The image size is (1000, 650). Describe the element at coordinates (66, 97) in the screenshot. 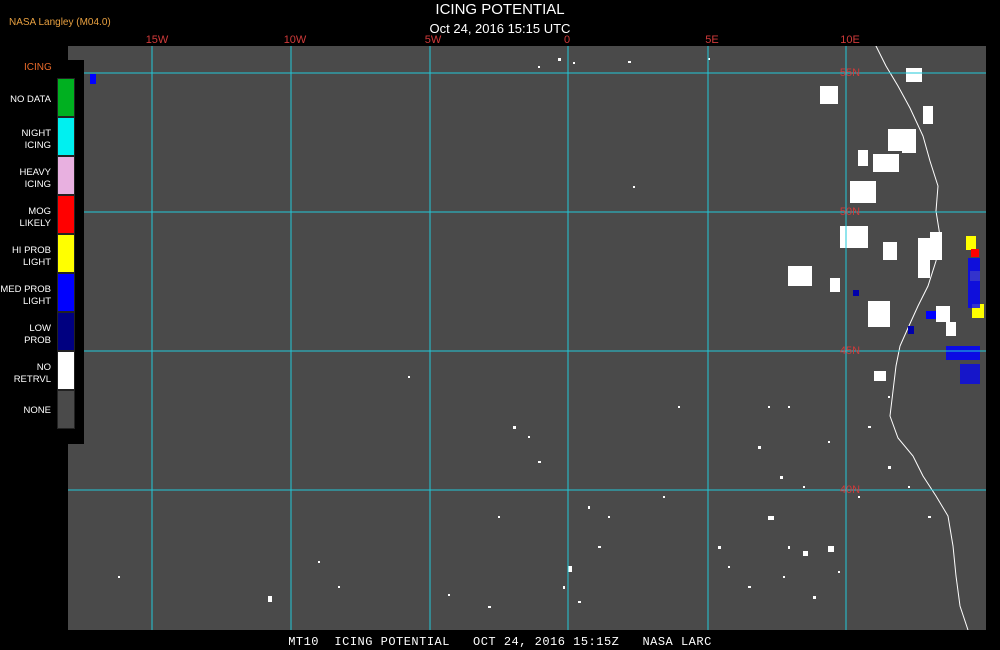

I see `legend-swatch-no-data` at that location.